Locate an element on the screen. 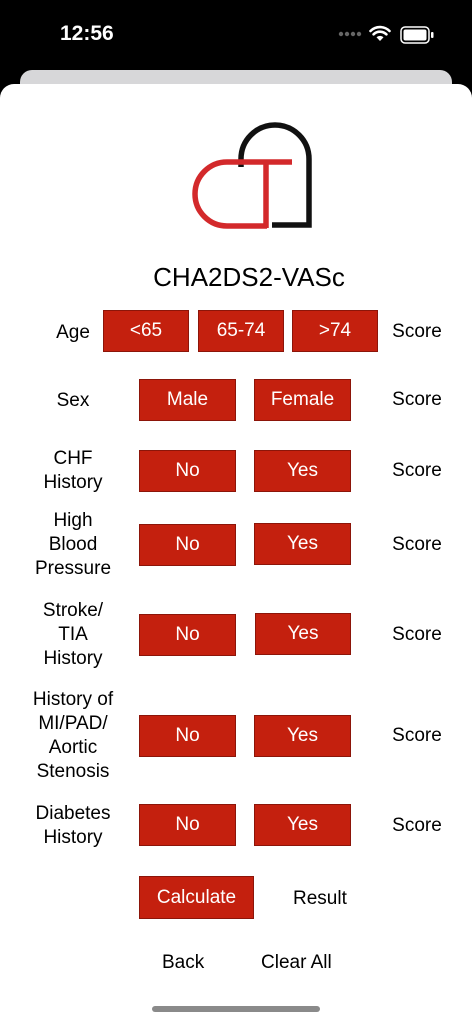 The height and width of the screenshot is (1024, 472). result-label: Result is located at coordinates (320, 898).